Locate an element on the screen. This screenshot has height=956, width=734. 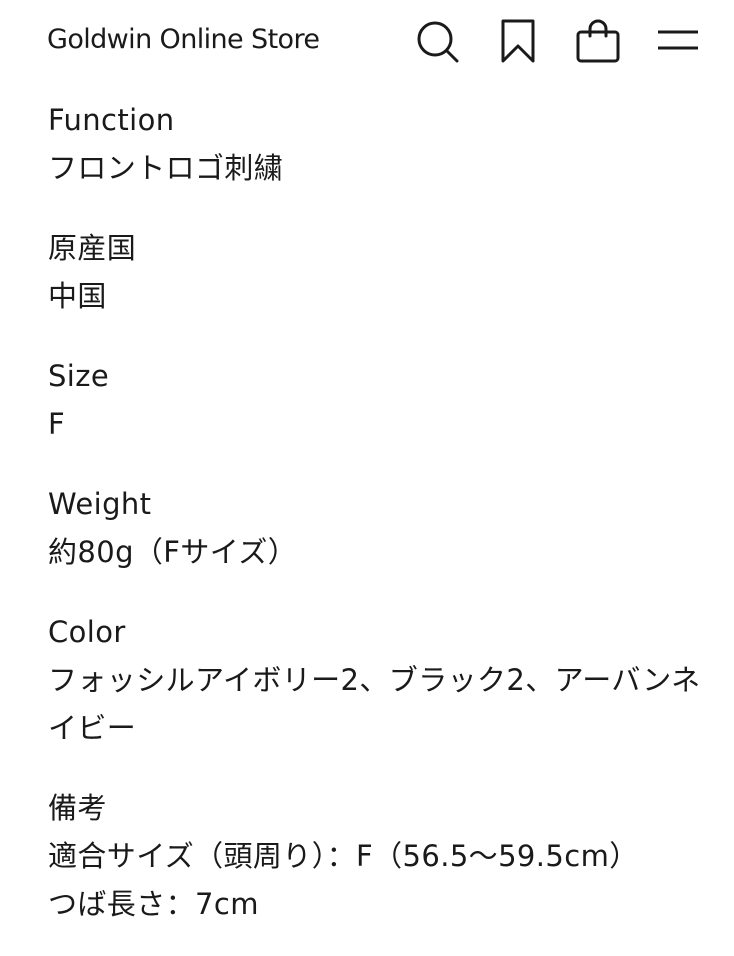
spec-label: Weight is located at coordinates (100, 504).